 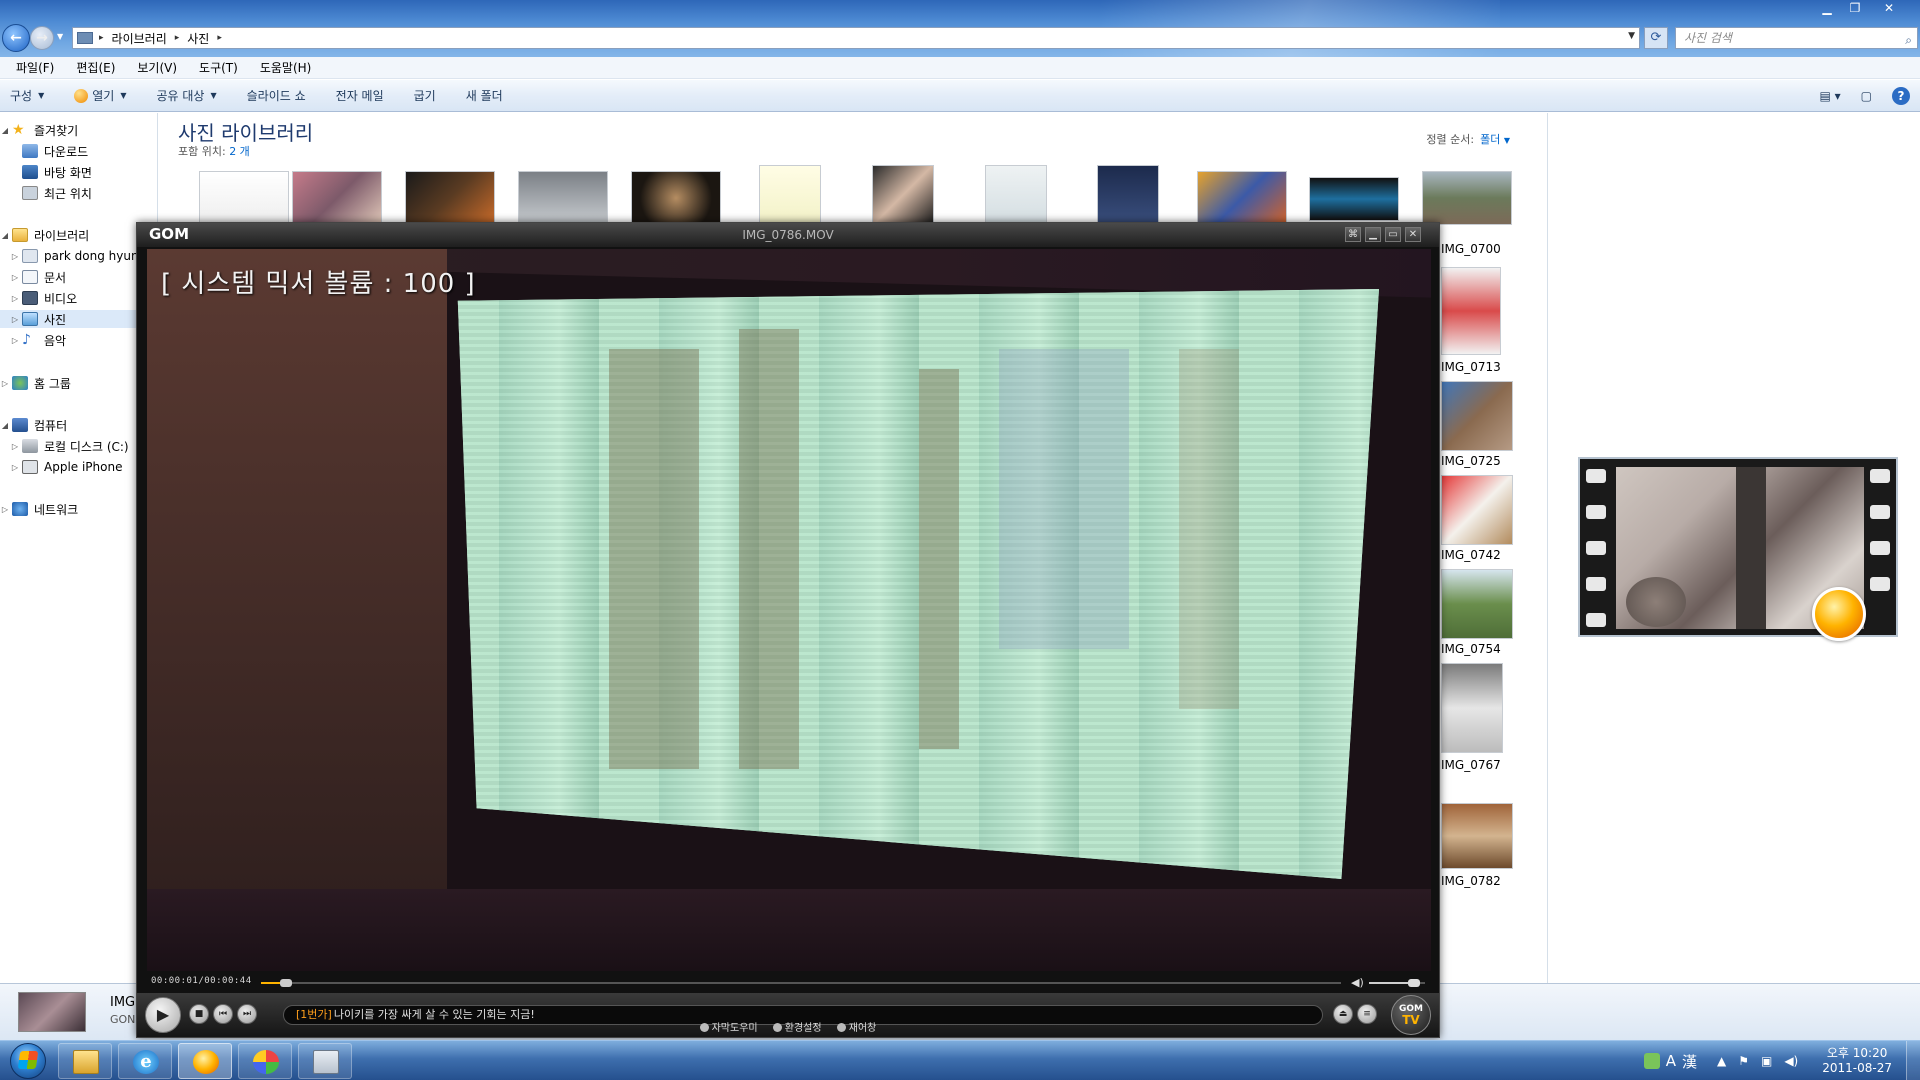 What do you see at coordinates (1743, 1061) in the screenshot?
I see `action-center-flag-icon: ⚑` at bounding box center [1743, 1061].